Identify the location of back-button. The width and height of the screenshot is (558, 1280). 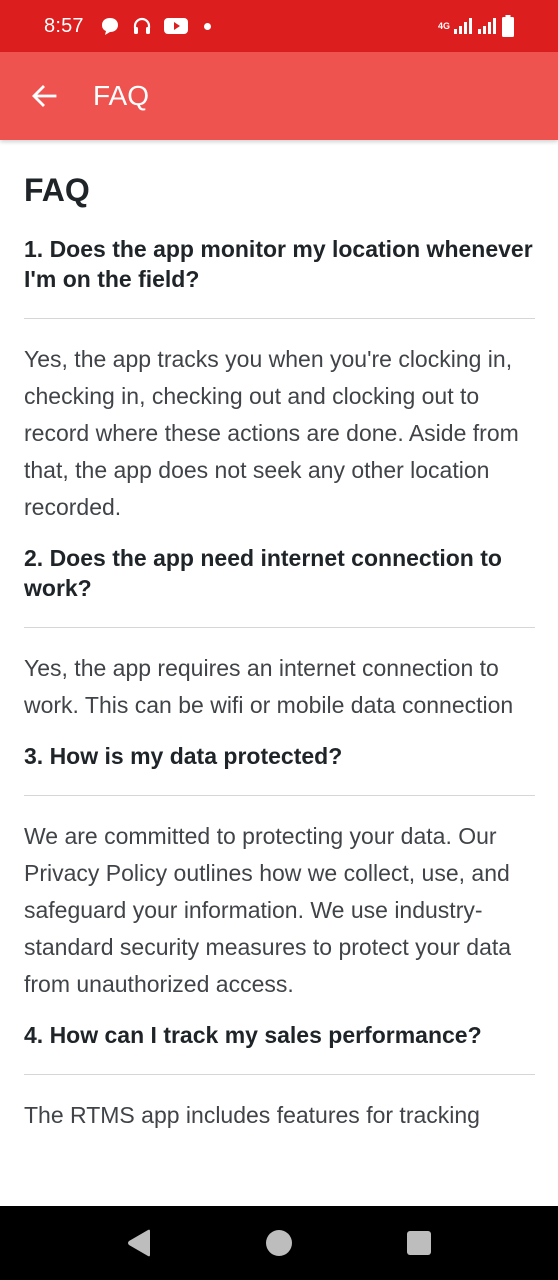
(44, 96).